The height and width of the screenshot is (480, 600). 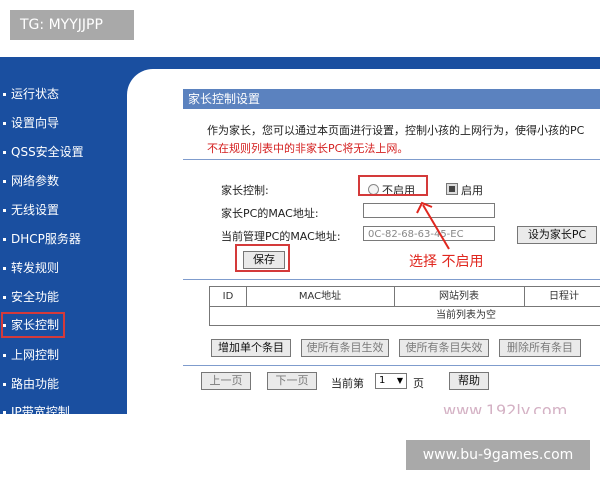 I want to click on sidebar-item-bandwidth: IP带宽控制, so click(x=36, y=407).